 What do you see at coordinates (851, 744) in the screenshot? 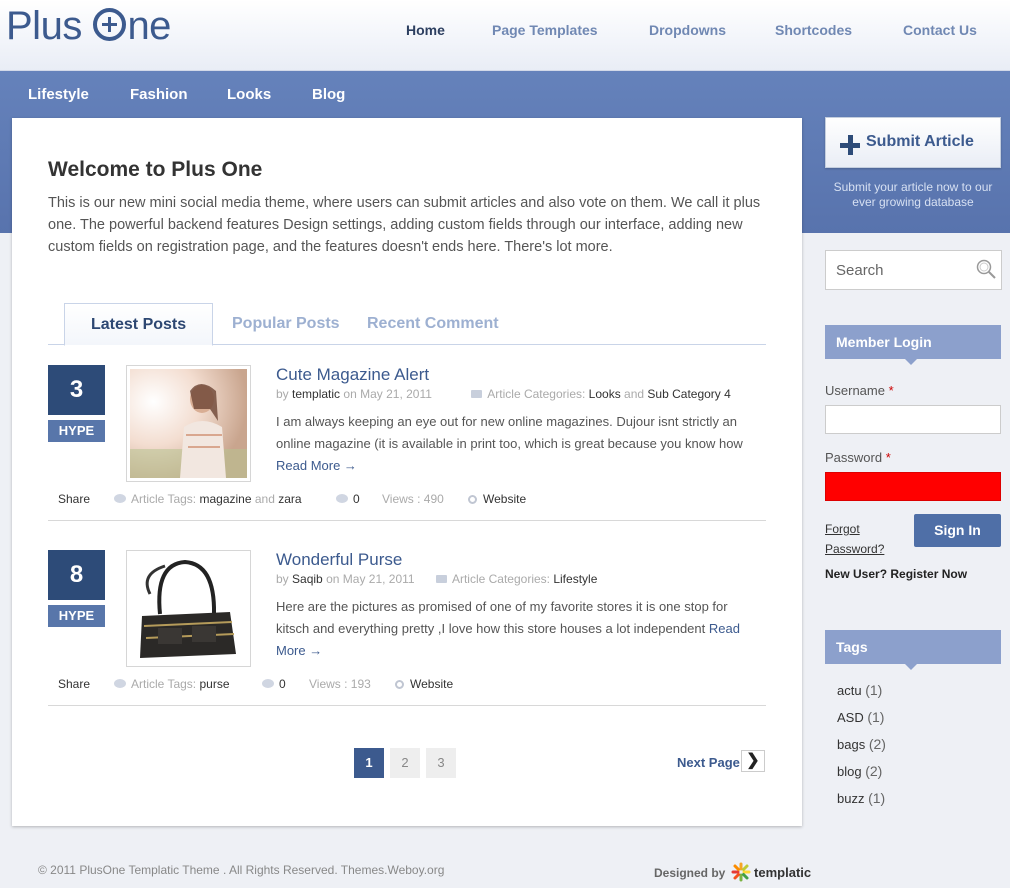
I see `tag-name: bags` at bounding box center [851, 744].